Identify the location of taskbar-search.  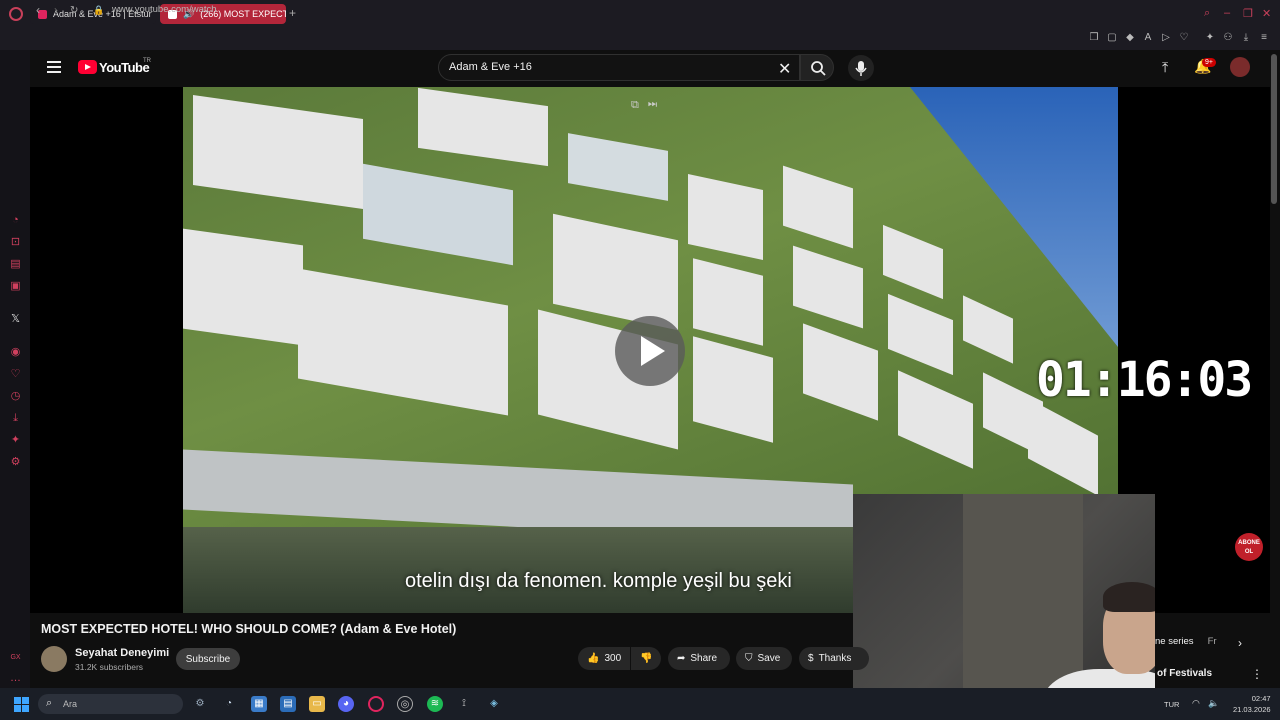
(110, 704).